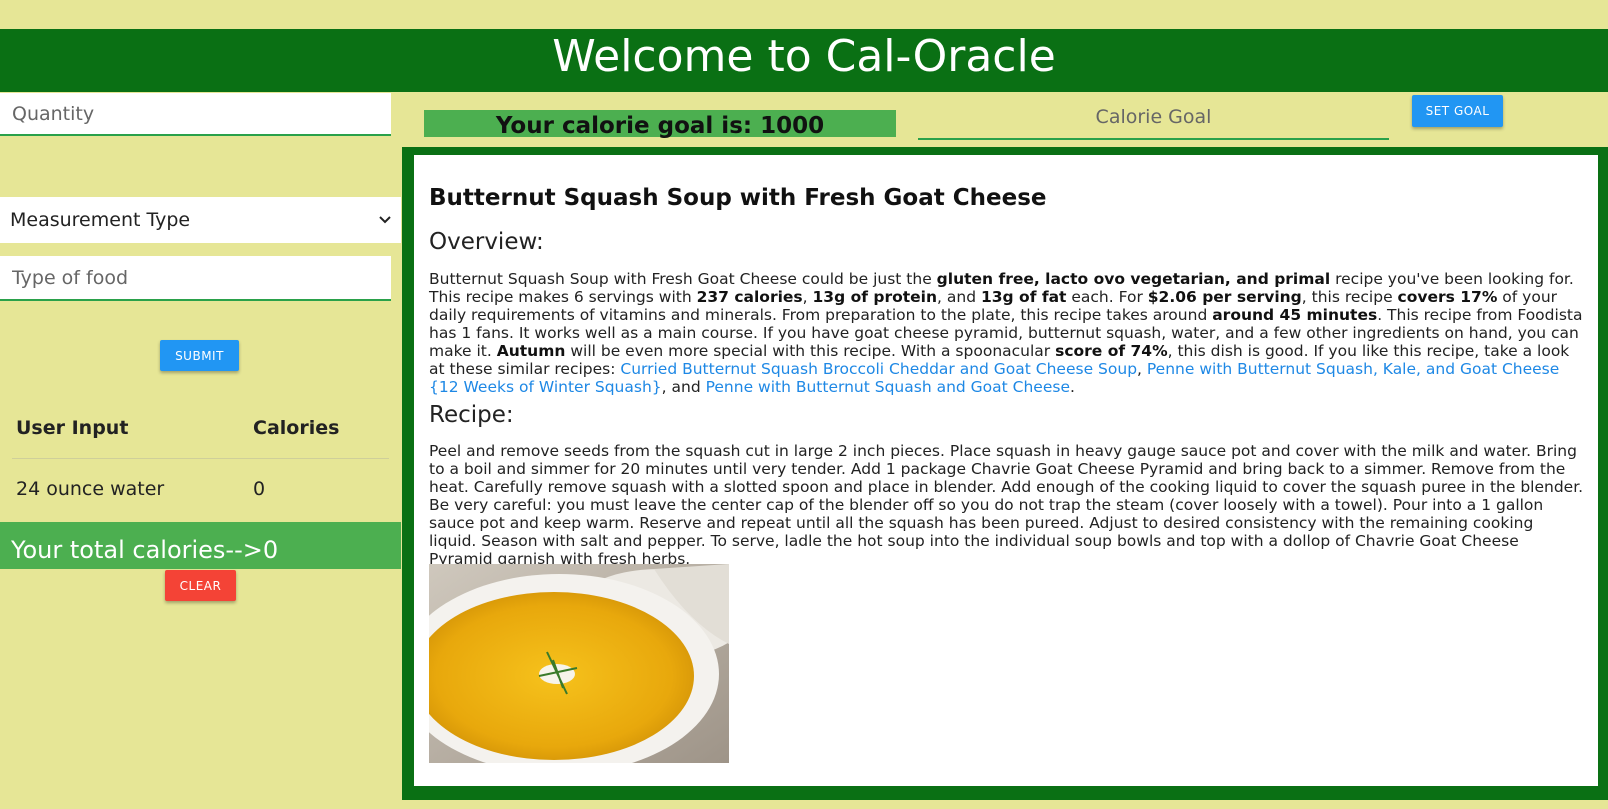 The height and width of the screenshot is (809, 1608). I want to click on soup-bowl-illustration, so click(579, 663).